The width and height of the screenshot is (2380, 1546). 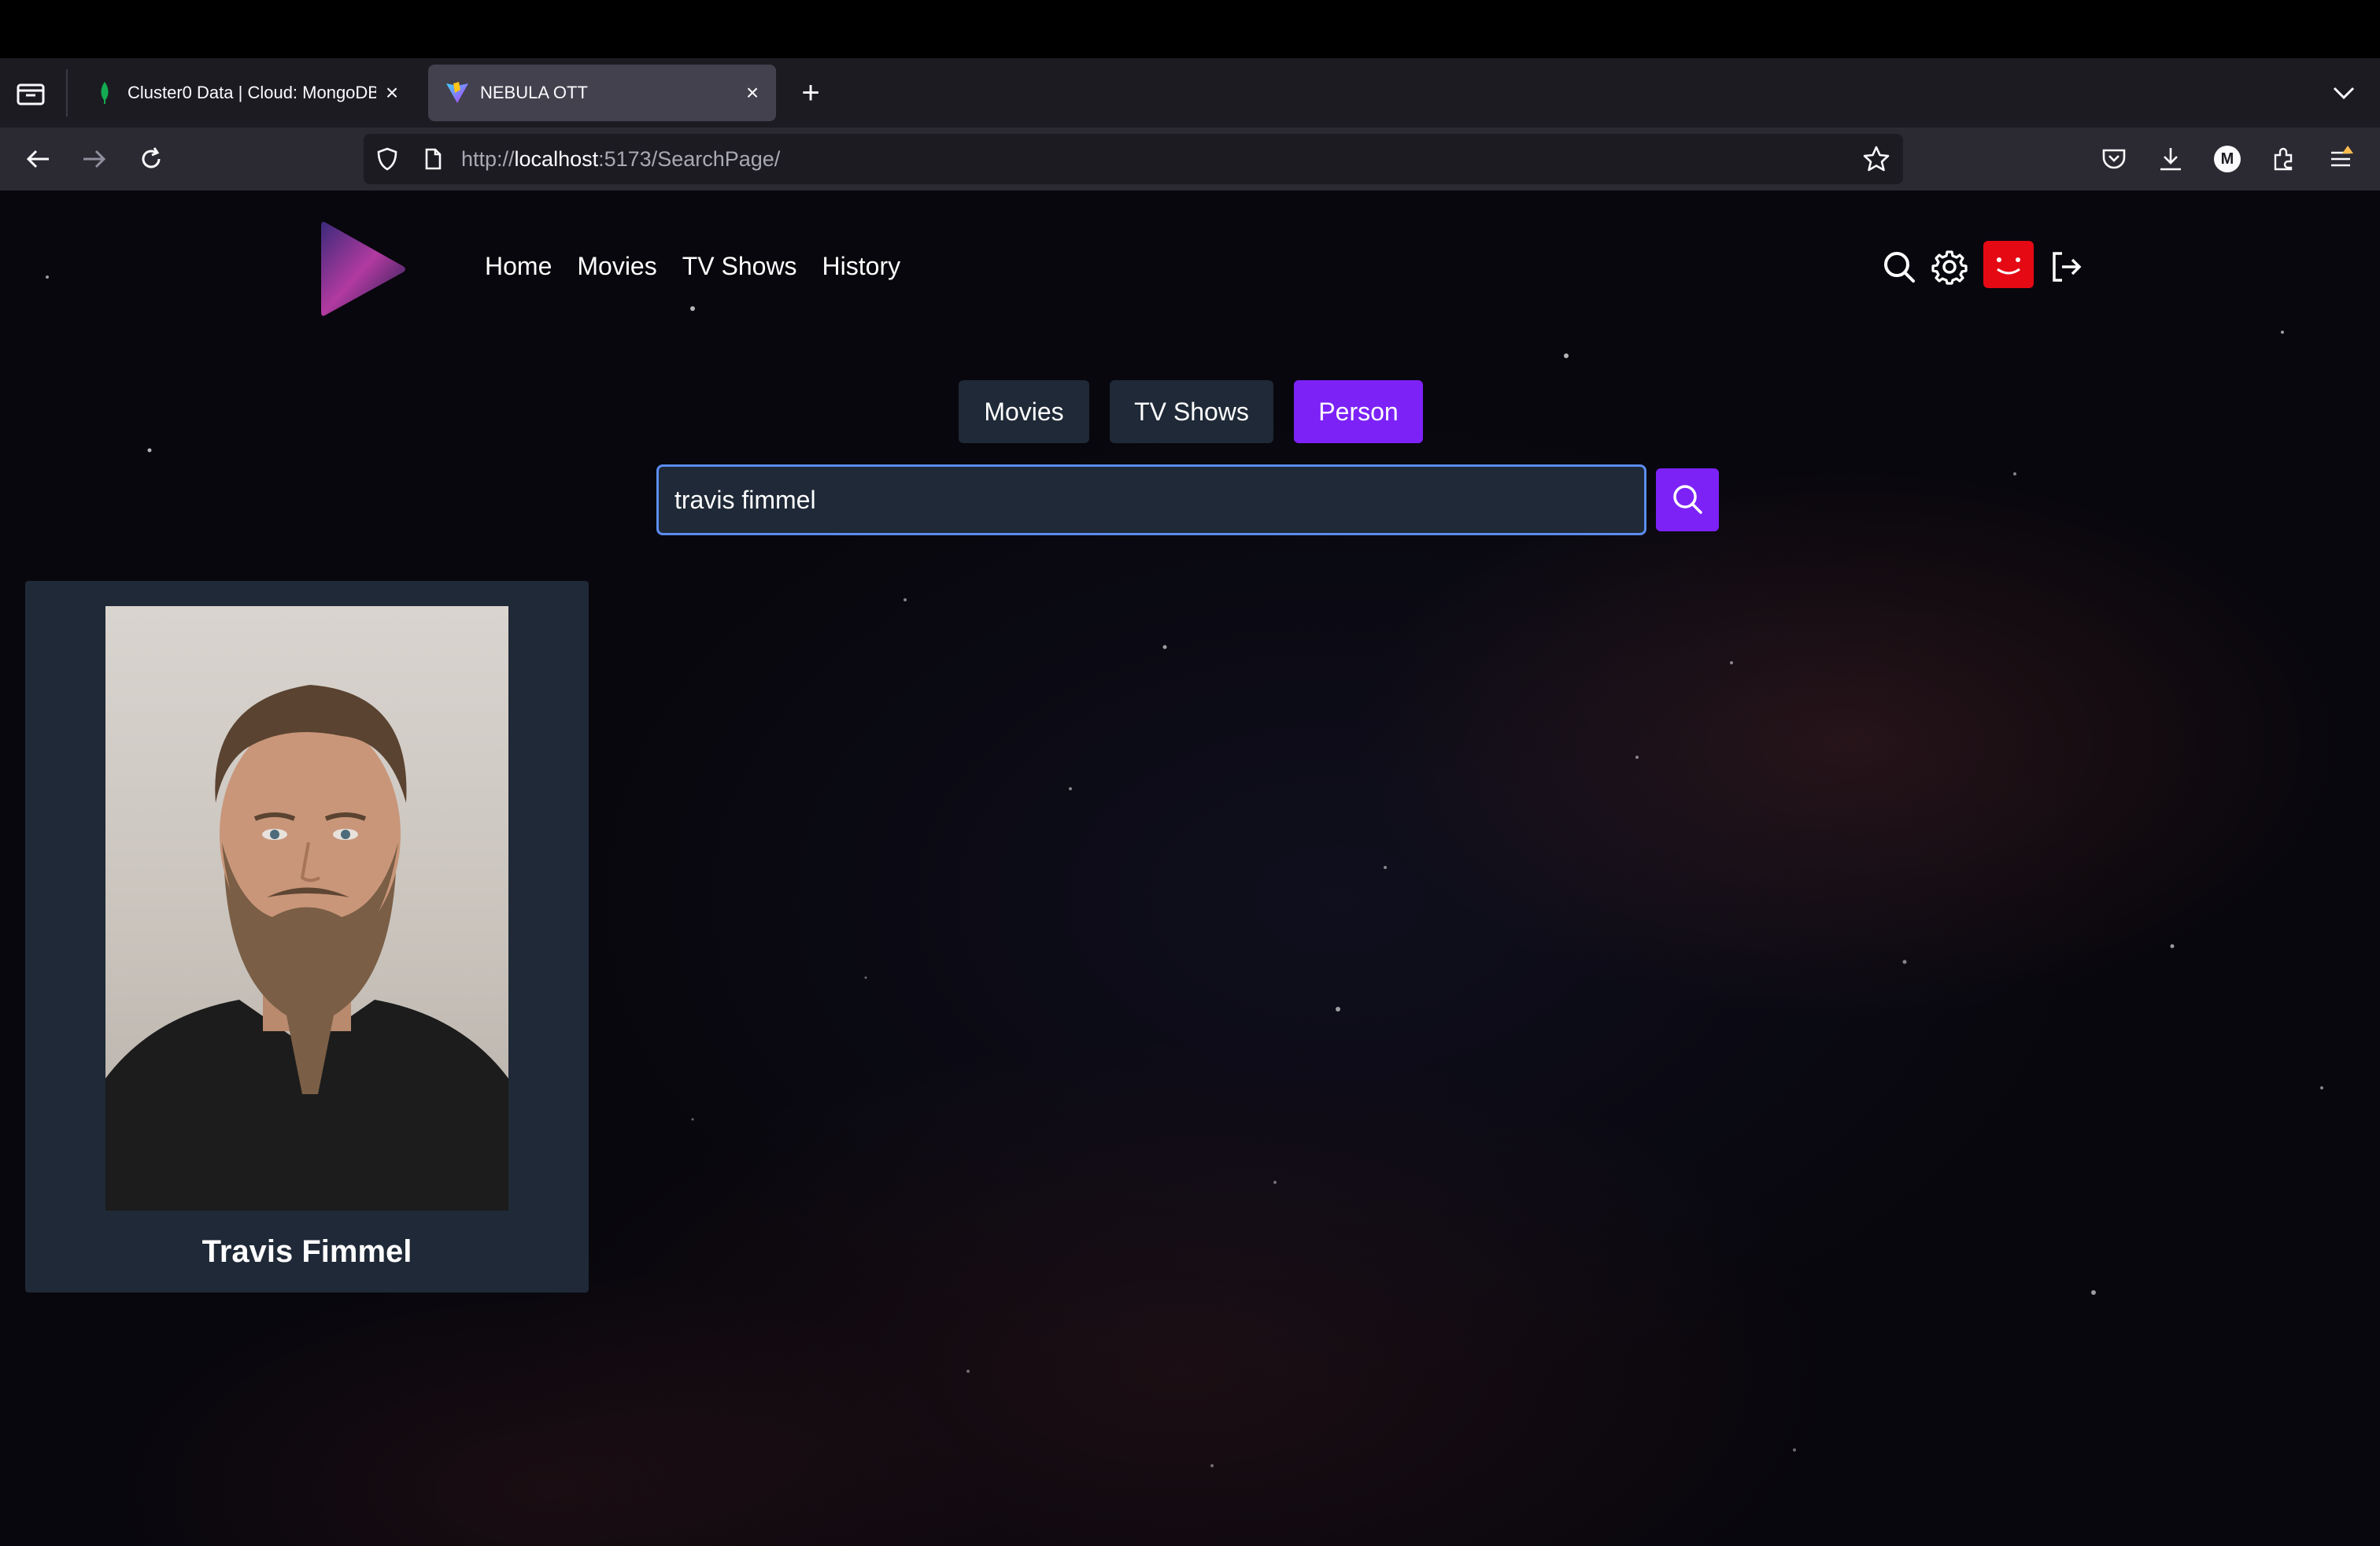 What do you see at coordinates (37, 159) in the screenshot?
I see `back-arrow-icon` at bounding box center [37, 159].